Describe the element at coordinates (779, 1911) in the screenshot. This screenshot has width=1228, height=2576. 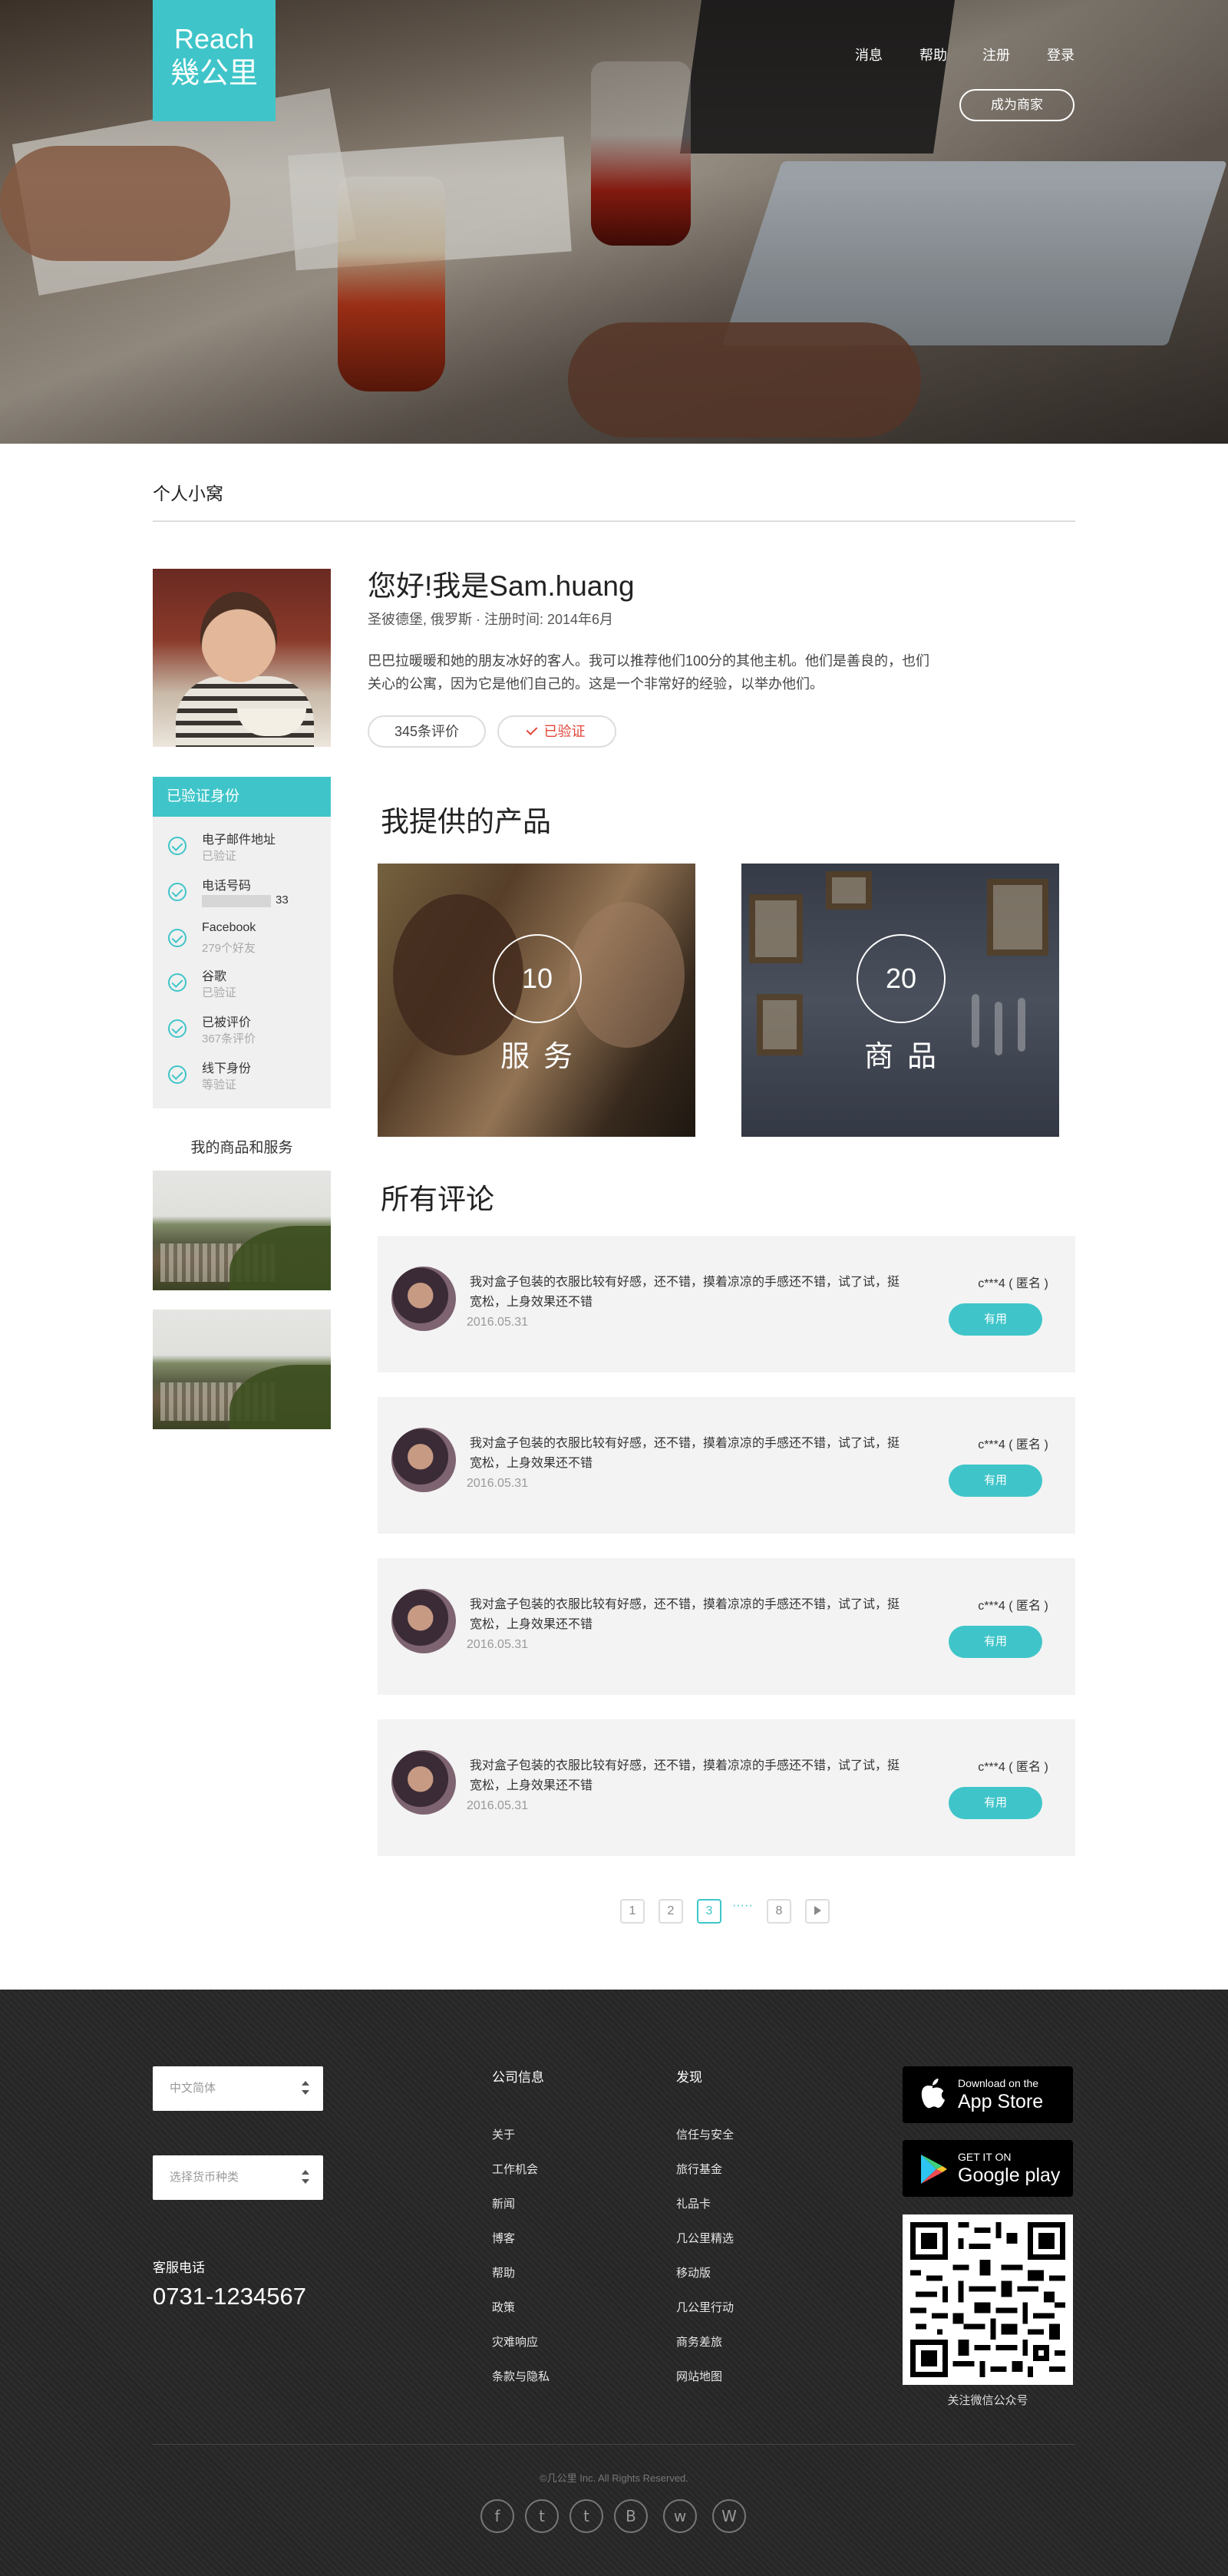
I see `page-button-8: 8` at that location.